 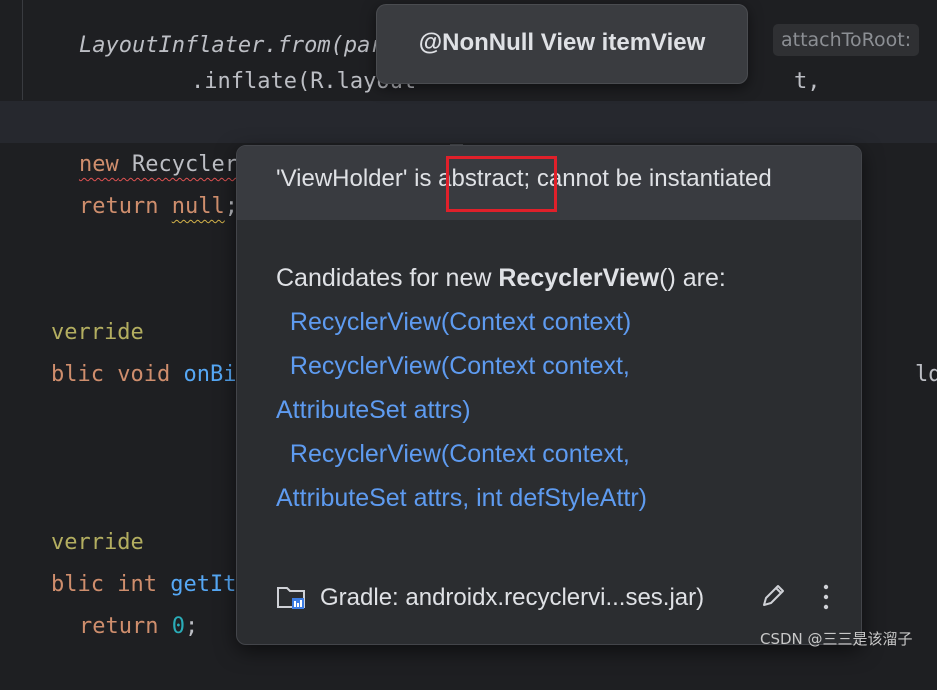 I want to click on pencil-icon, so click(x=773, y=596).